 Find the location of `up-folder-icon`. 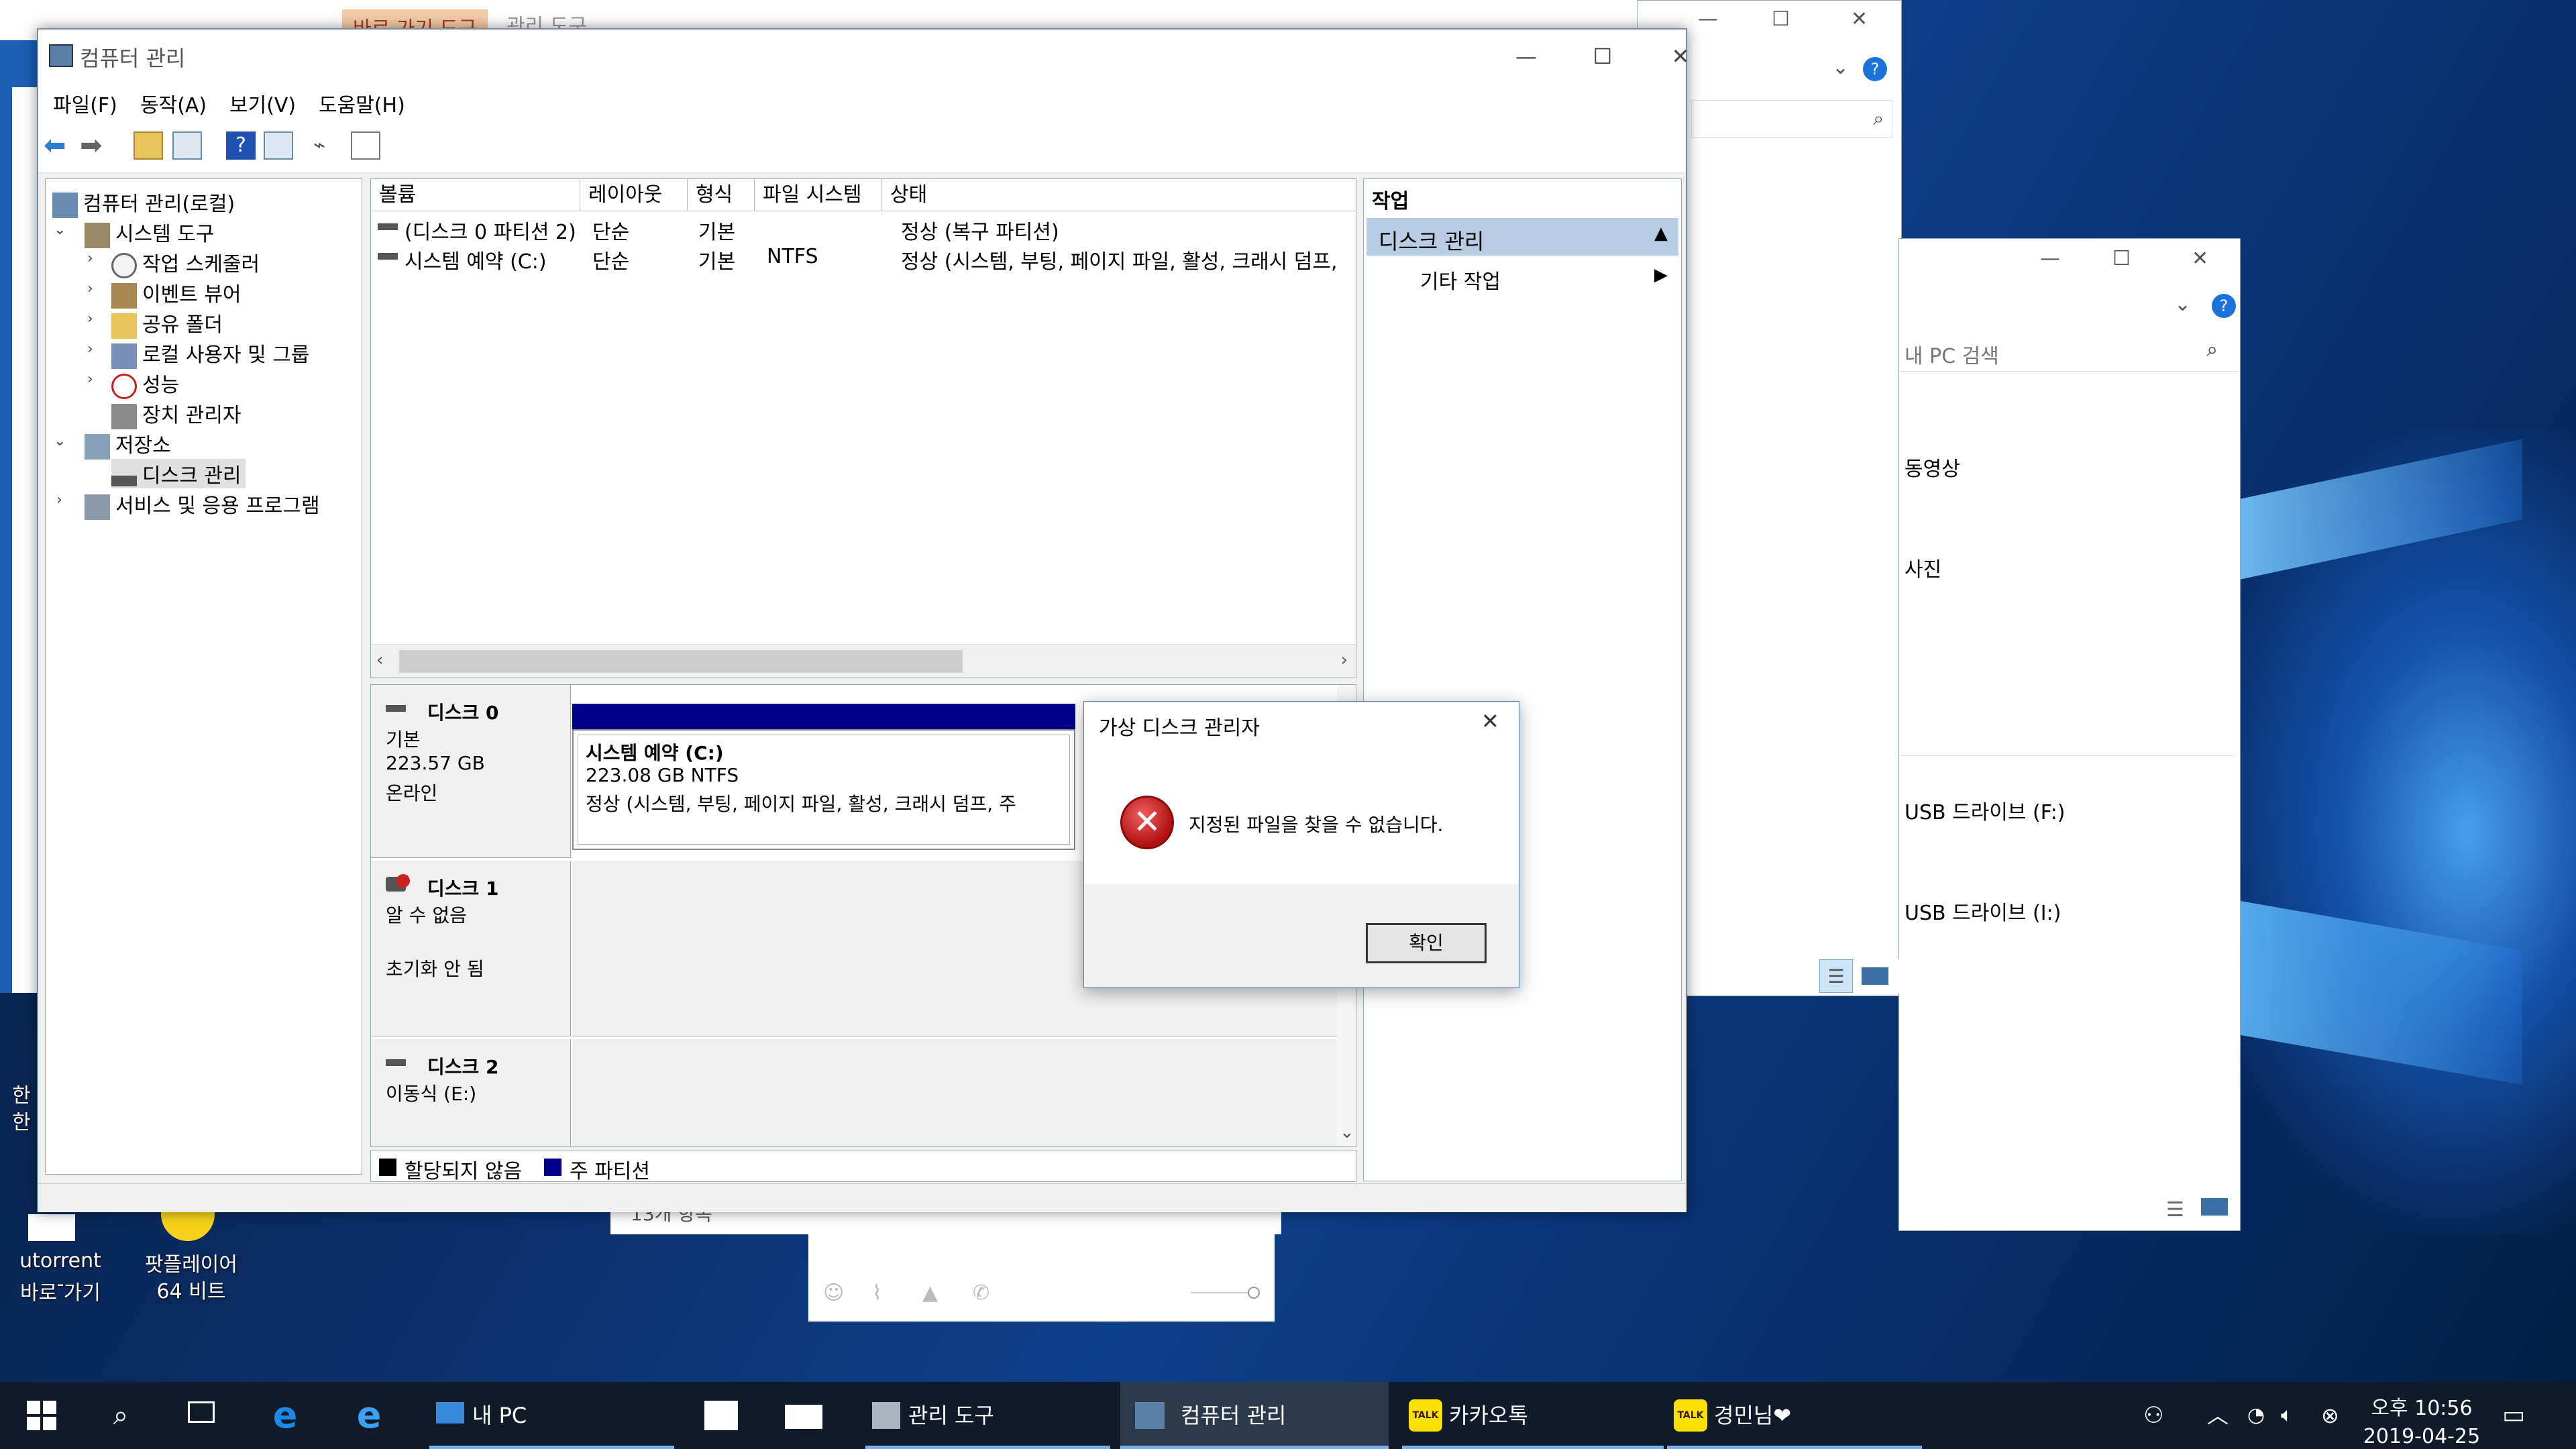

up-folder-icon is located at coordinates (148, 145).